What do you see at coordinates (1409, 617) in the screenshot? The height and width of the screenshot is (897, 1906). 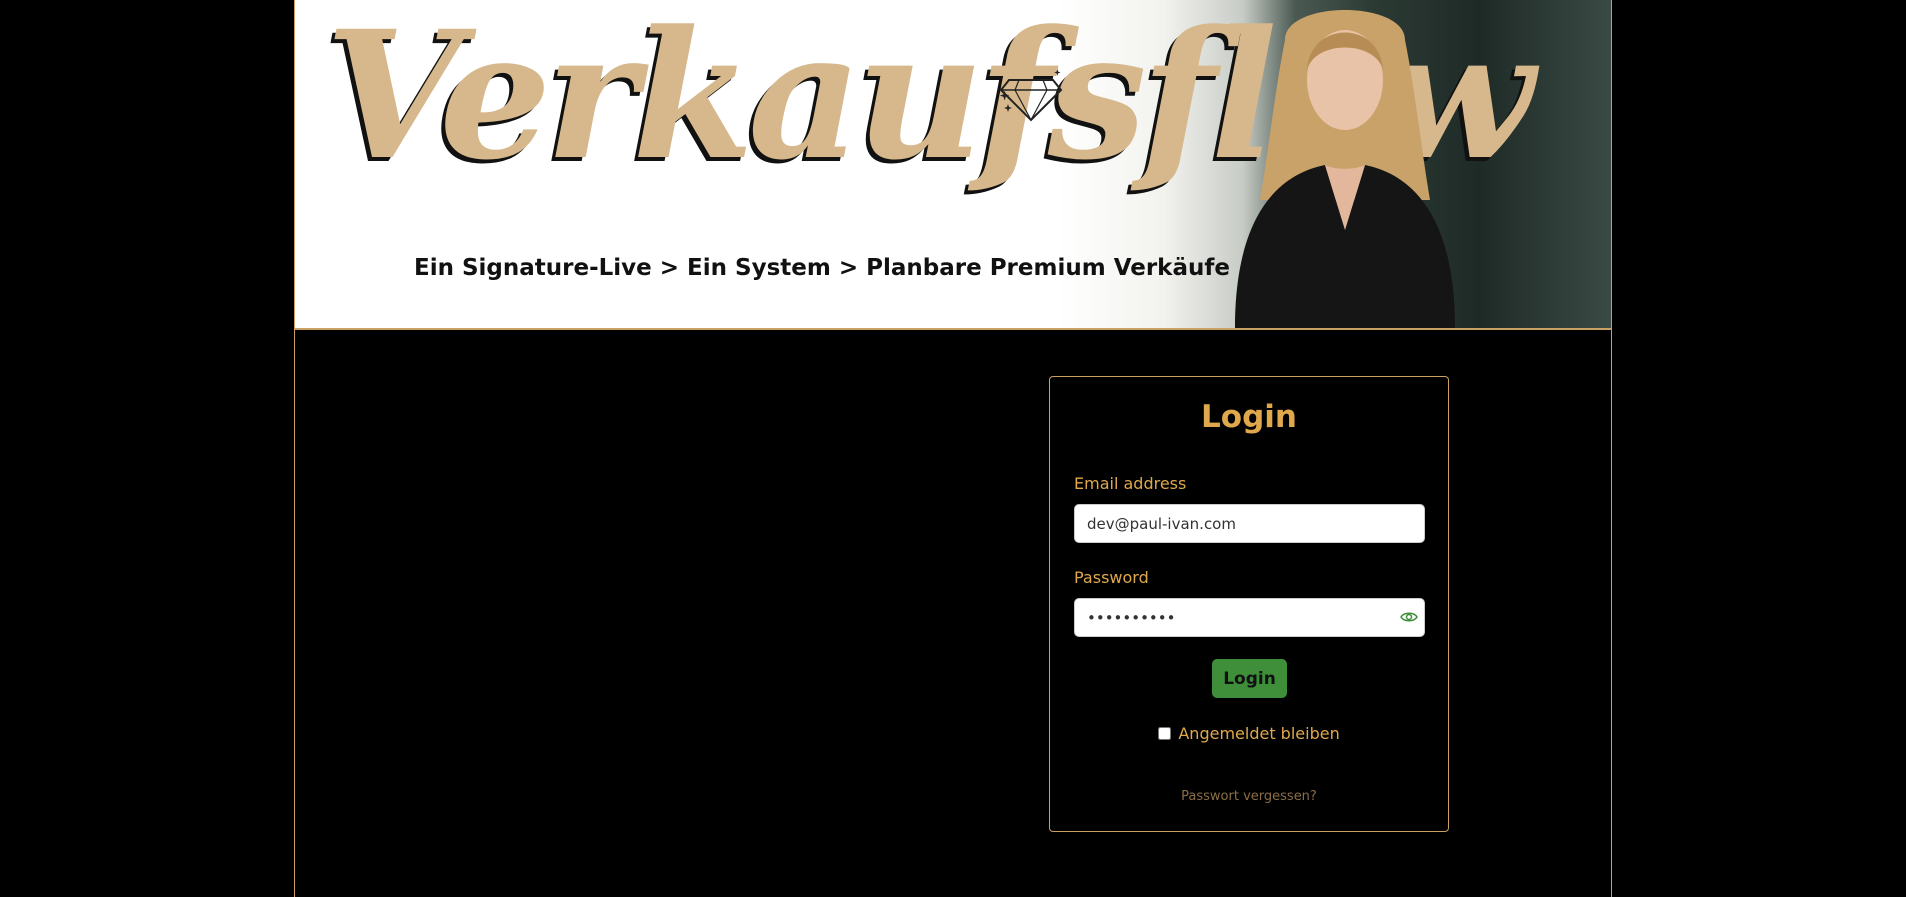 I see `eye-icon` at bounding box center [1409, 617].